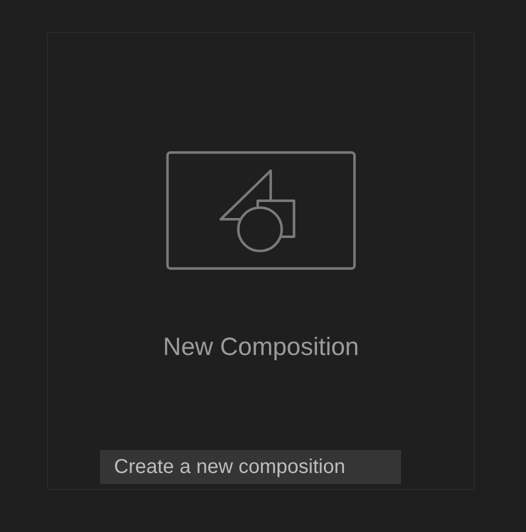 The image size is (526, 532). What do you see at coordinates (250, 467) in the screenshot?
I see `tooltip: Create a new composition` at bounding box center [250, 467].